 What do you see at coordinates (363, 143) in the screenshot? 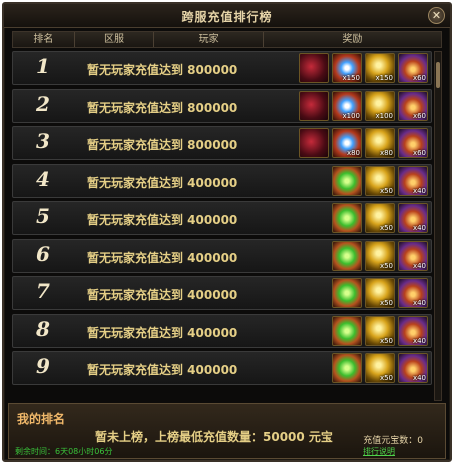
I see `reward-items: x80 x80 x60` at bounding box center [363, 143].